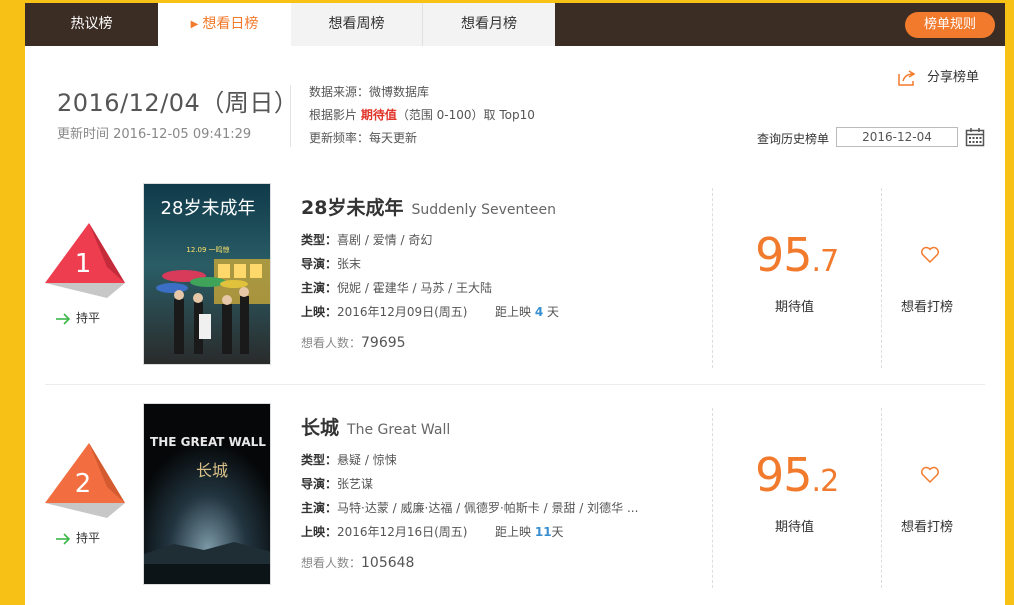  I want to click on release-value: 2016年12月09日(周五), so click(402, 312).